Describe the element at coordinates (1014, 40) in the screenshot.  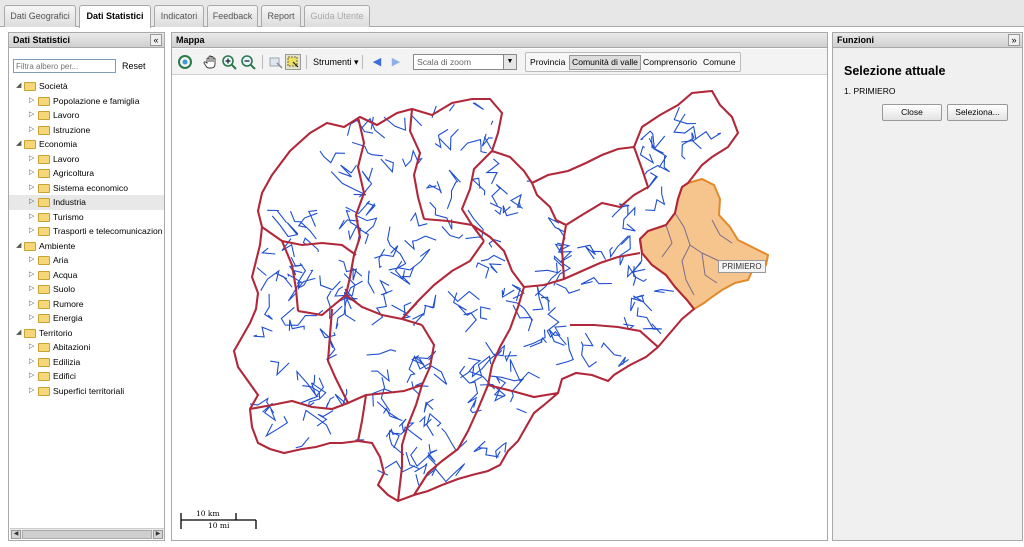
I see `collapse-right-icon: »` at that location.